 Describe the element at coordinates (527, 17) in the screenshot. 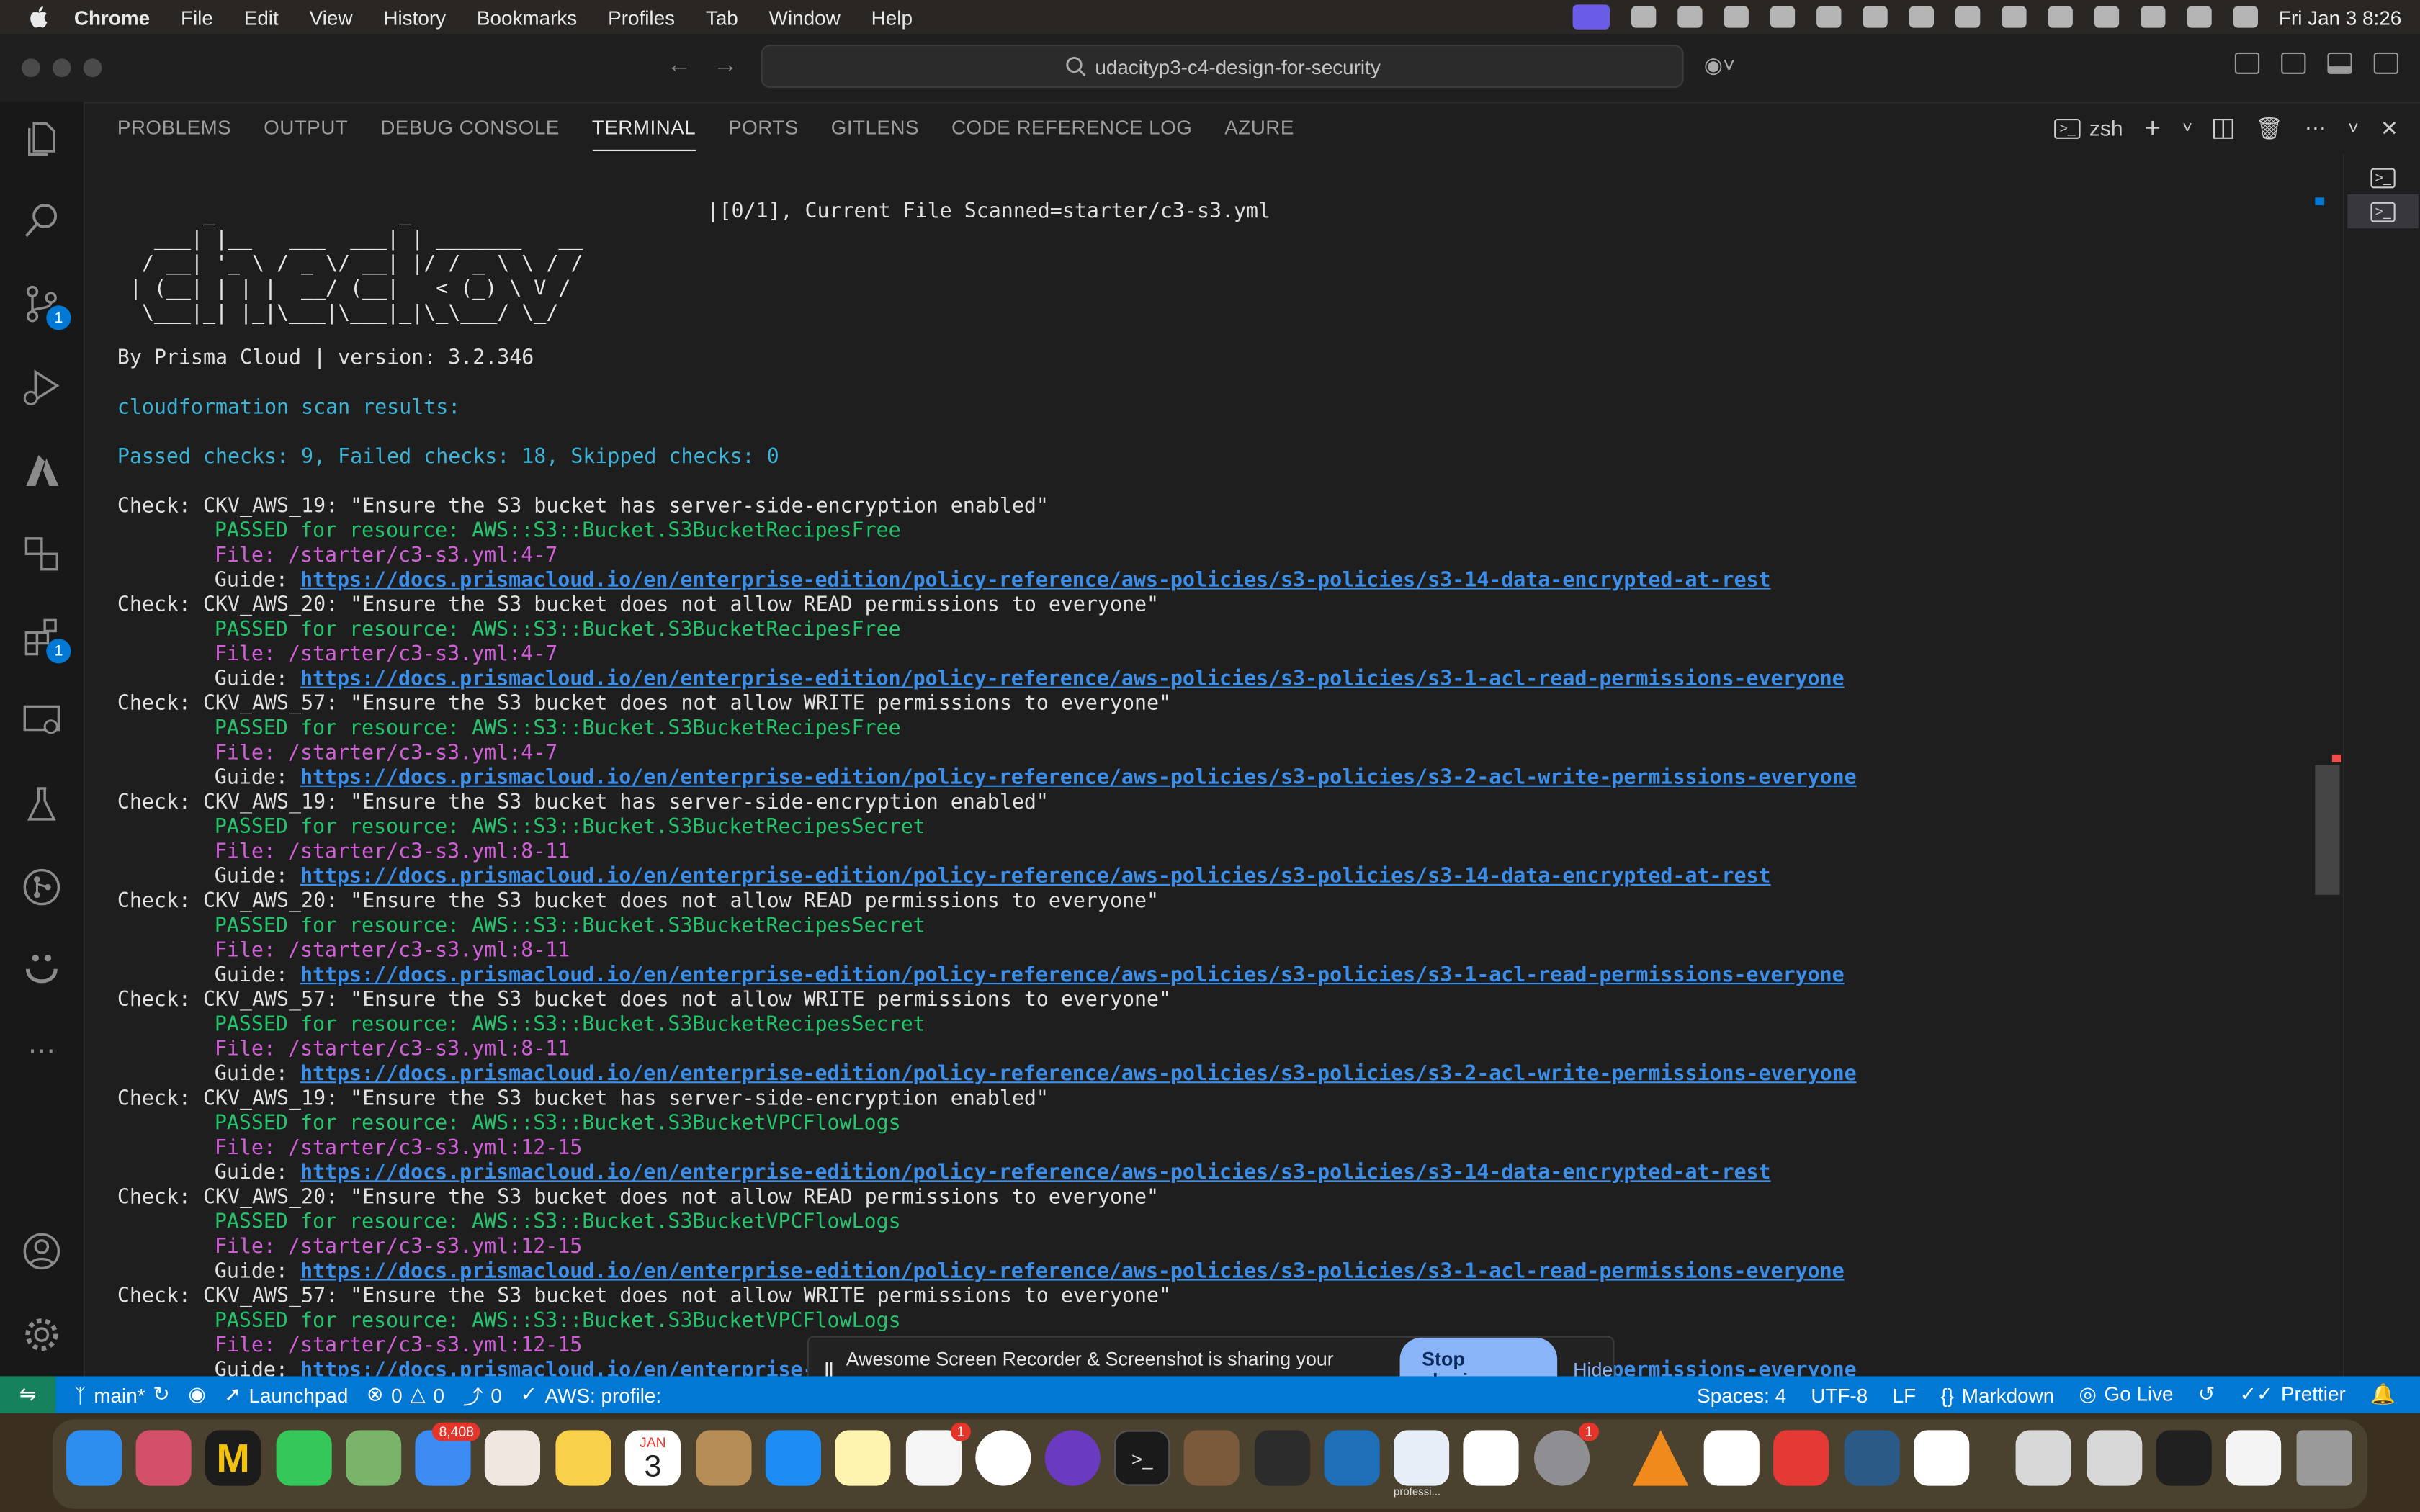

I see `menu-bookmarks: Bookmarks` at that location.